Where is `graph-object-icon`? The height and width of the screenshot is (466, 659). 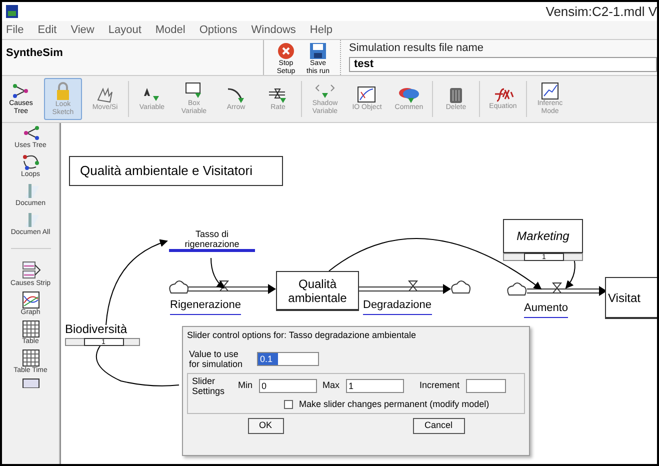
graph-object-icon is located at coordinates (367, 95).